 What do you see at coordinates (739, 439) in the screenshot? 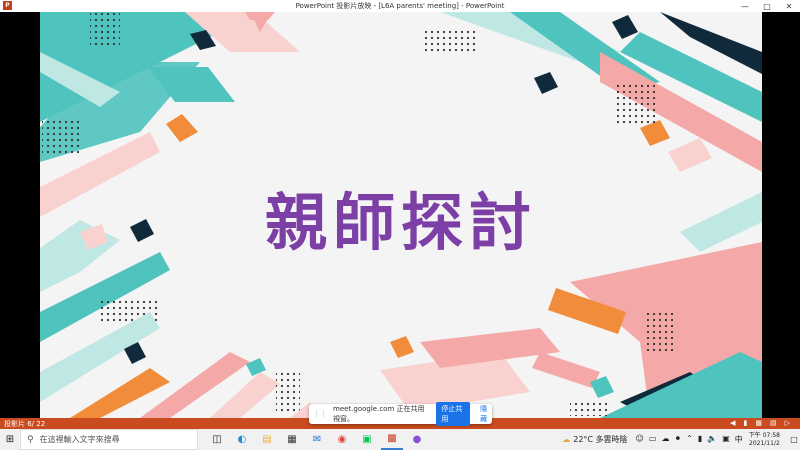
I see `input-method-icon: 中` at bounding box center [739, 439].